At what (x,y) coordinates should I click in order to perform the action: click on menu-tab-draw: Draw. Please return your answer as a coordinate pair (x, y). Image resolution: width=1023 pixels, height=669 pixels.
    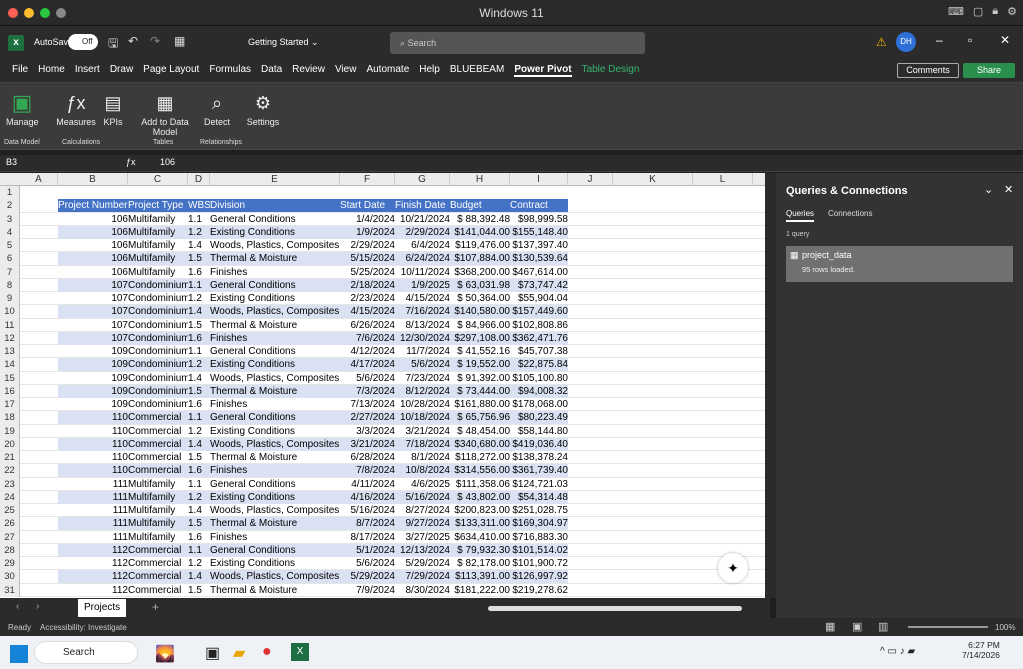
    Looking at the image, I should click on (121, 70).